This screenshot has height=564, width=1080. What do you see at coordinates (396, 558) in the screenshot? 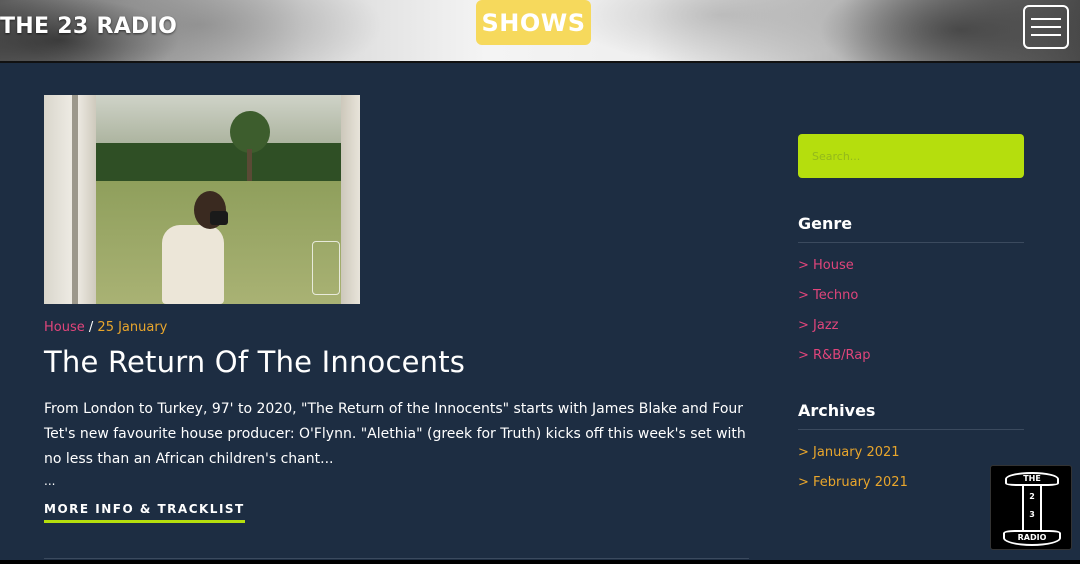
I see `article-divider` at bounding box center [396, 558].